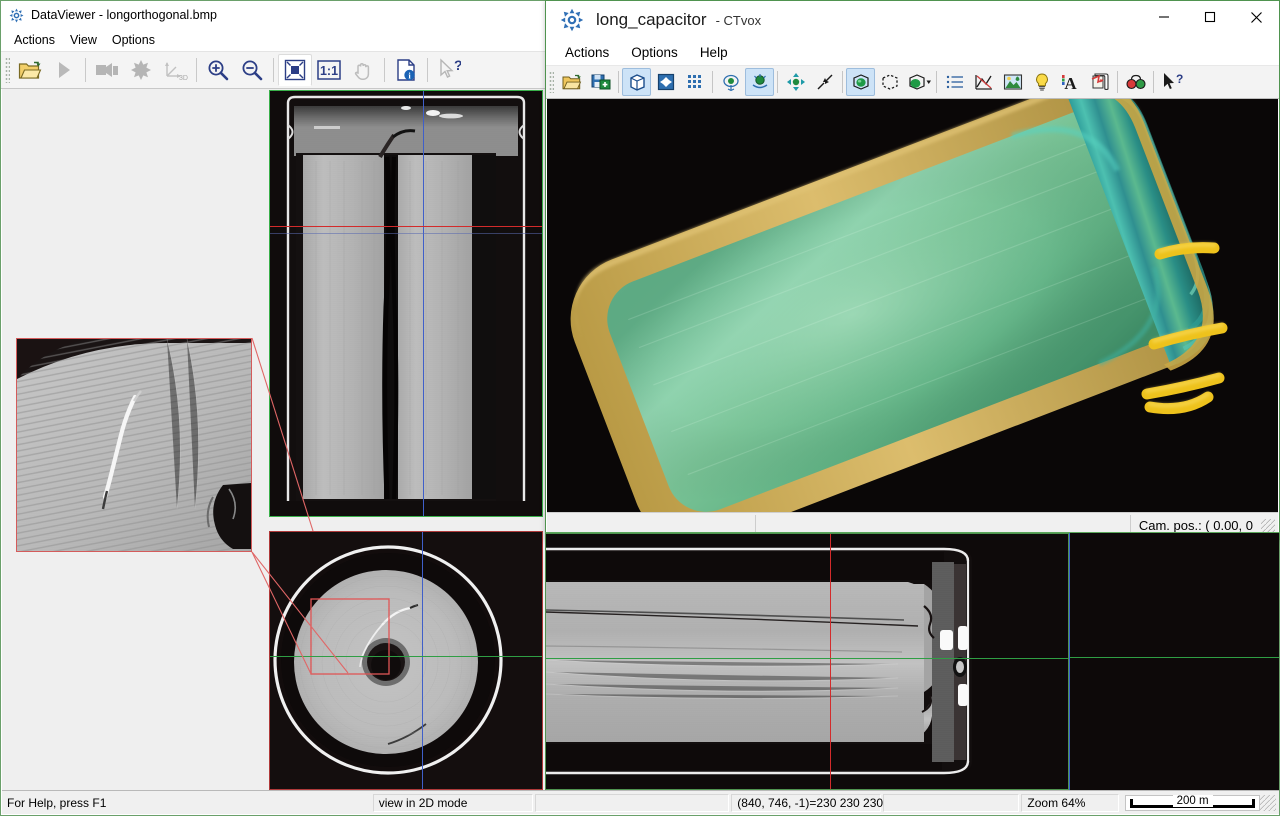 The width and height of the screenshot is (1280, 816). Describe the element at coordinates (954, 82) in the screenshot. I see `list-icon` at that location.